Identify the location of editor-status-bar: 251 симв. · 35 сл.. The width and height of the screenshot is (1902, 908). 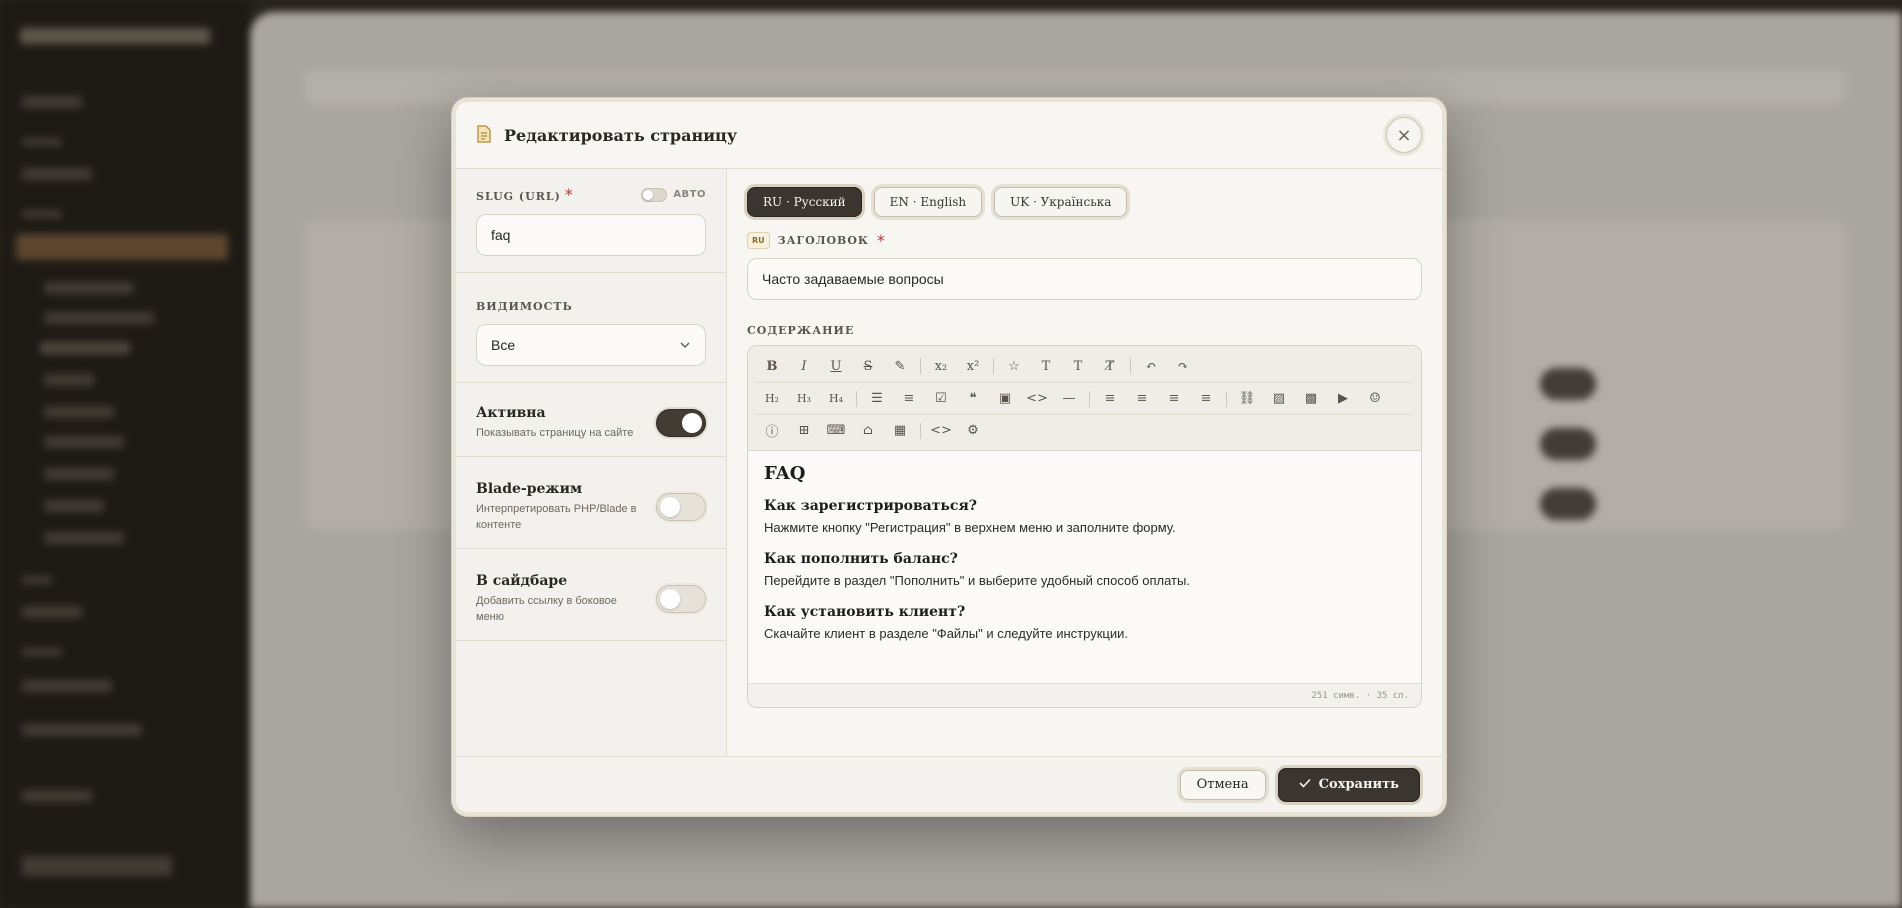
(1084, 695).